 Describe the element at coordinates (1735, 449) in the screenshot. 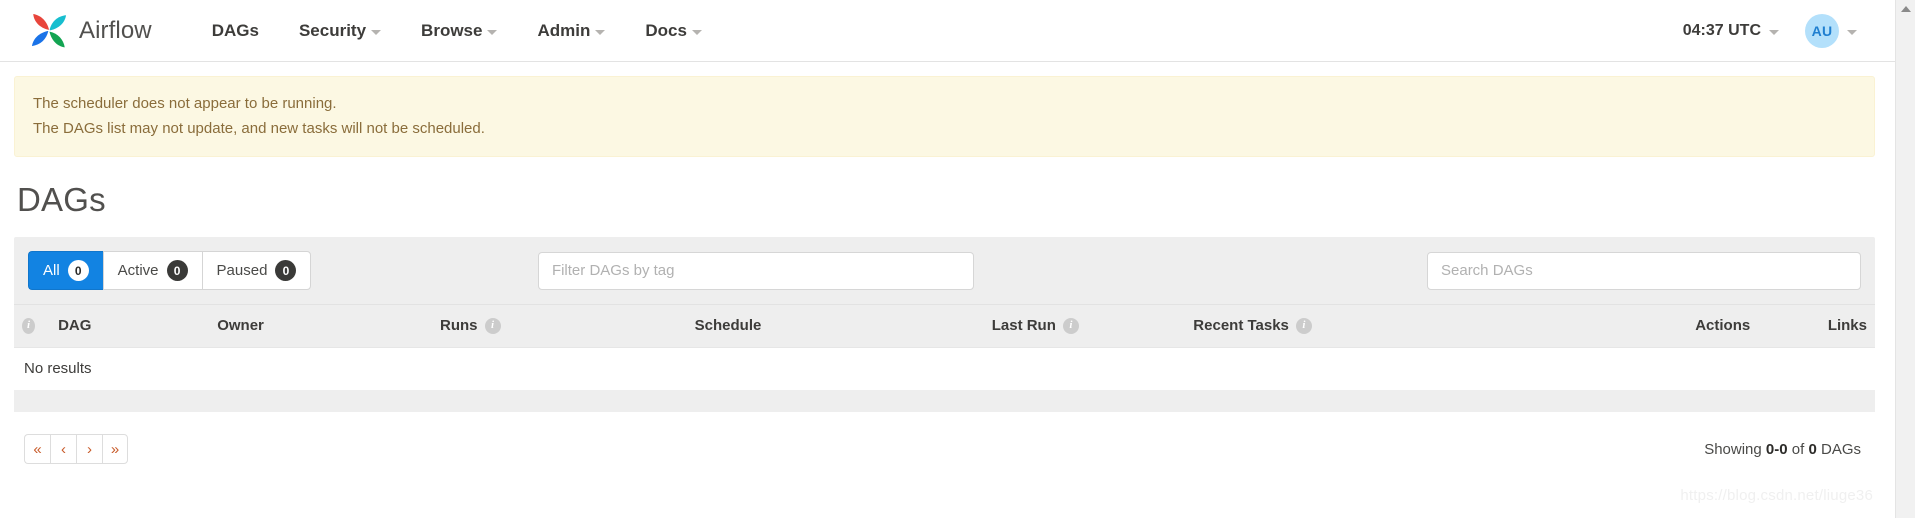

I see `showing-prefix: Showing` at that location.